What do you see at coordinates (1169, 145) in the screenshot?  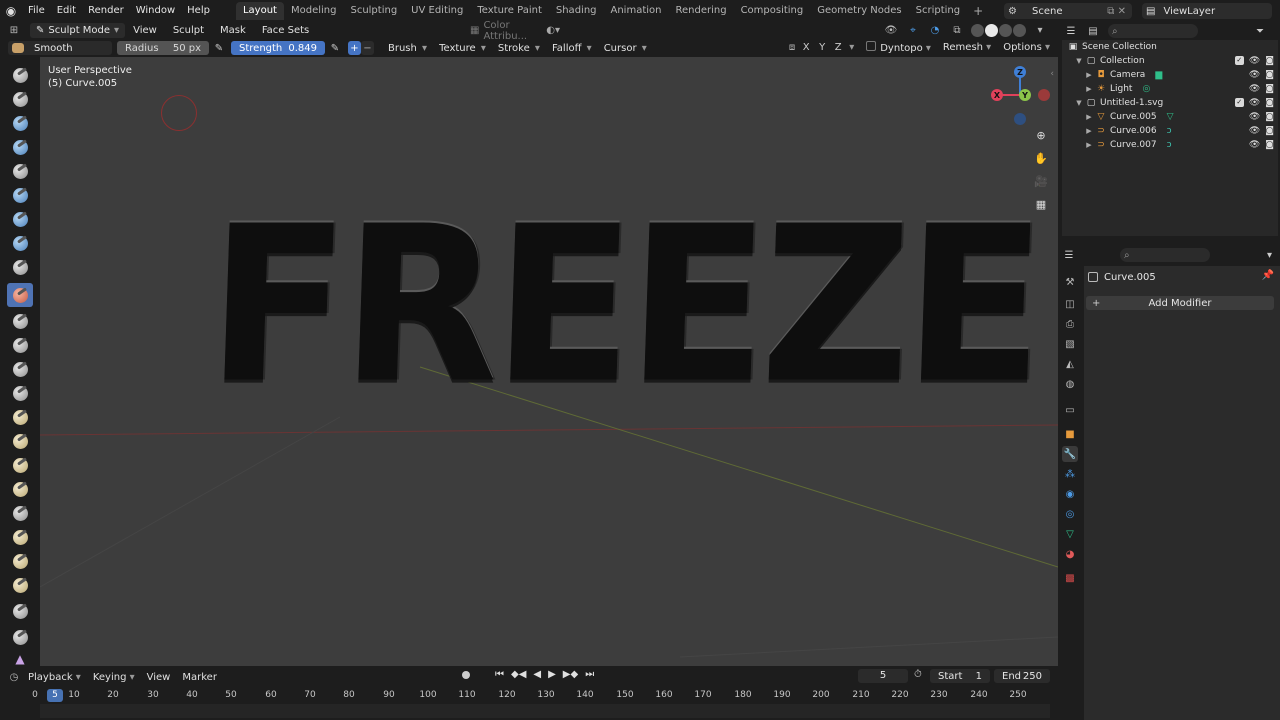 I see `curve-data-icon: ↄ` at bounding box center [1169, 145].